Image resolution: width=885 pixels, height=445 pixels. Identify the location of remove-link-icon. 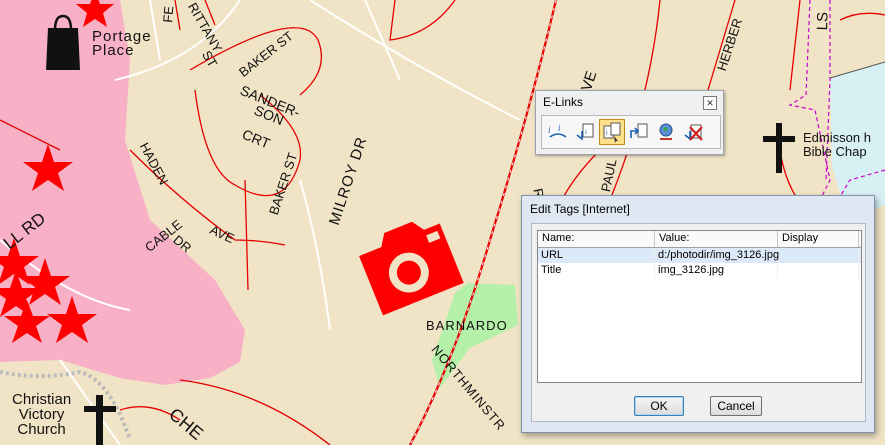
(693, 132).